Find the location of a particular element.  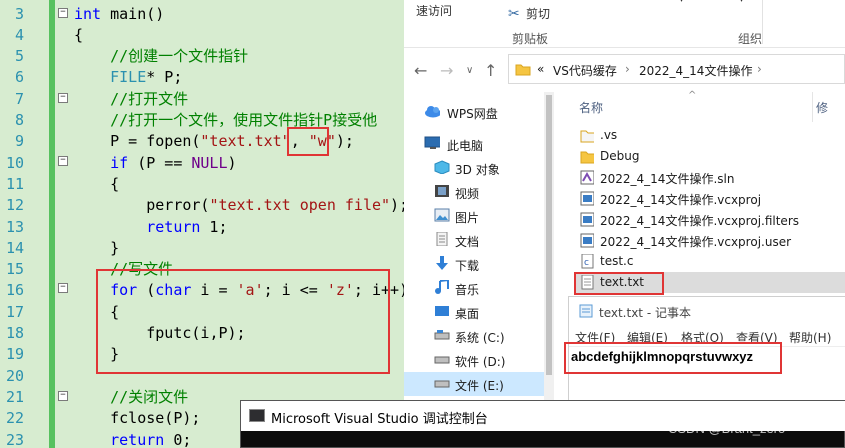

computer-icon is located at coordinates (432, 142).